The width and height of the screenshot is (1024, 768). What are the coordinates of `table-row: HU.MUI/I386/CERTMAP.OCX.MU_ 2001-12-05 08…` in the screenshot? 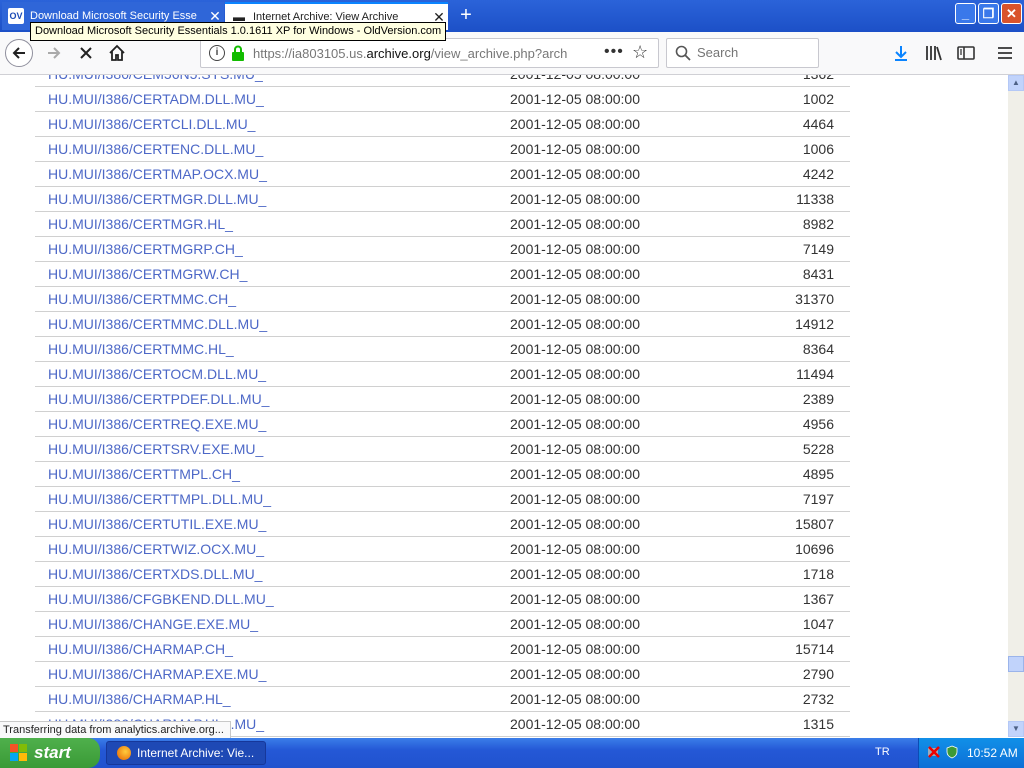 It's located at (442, 174).